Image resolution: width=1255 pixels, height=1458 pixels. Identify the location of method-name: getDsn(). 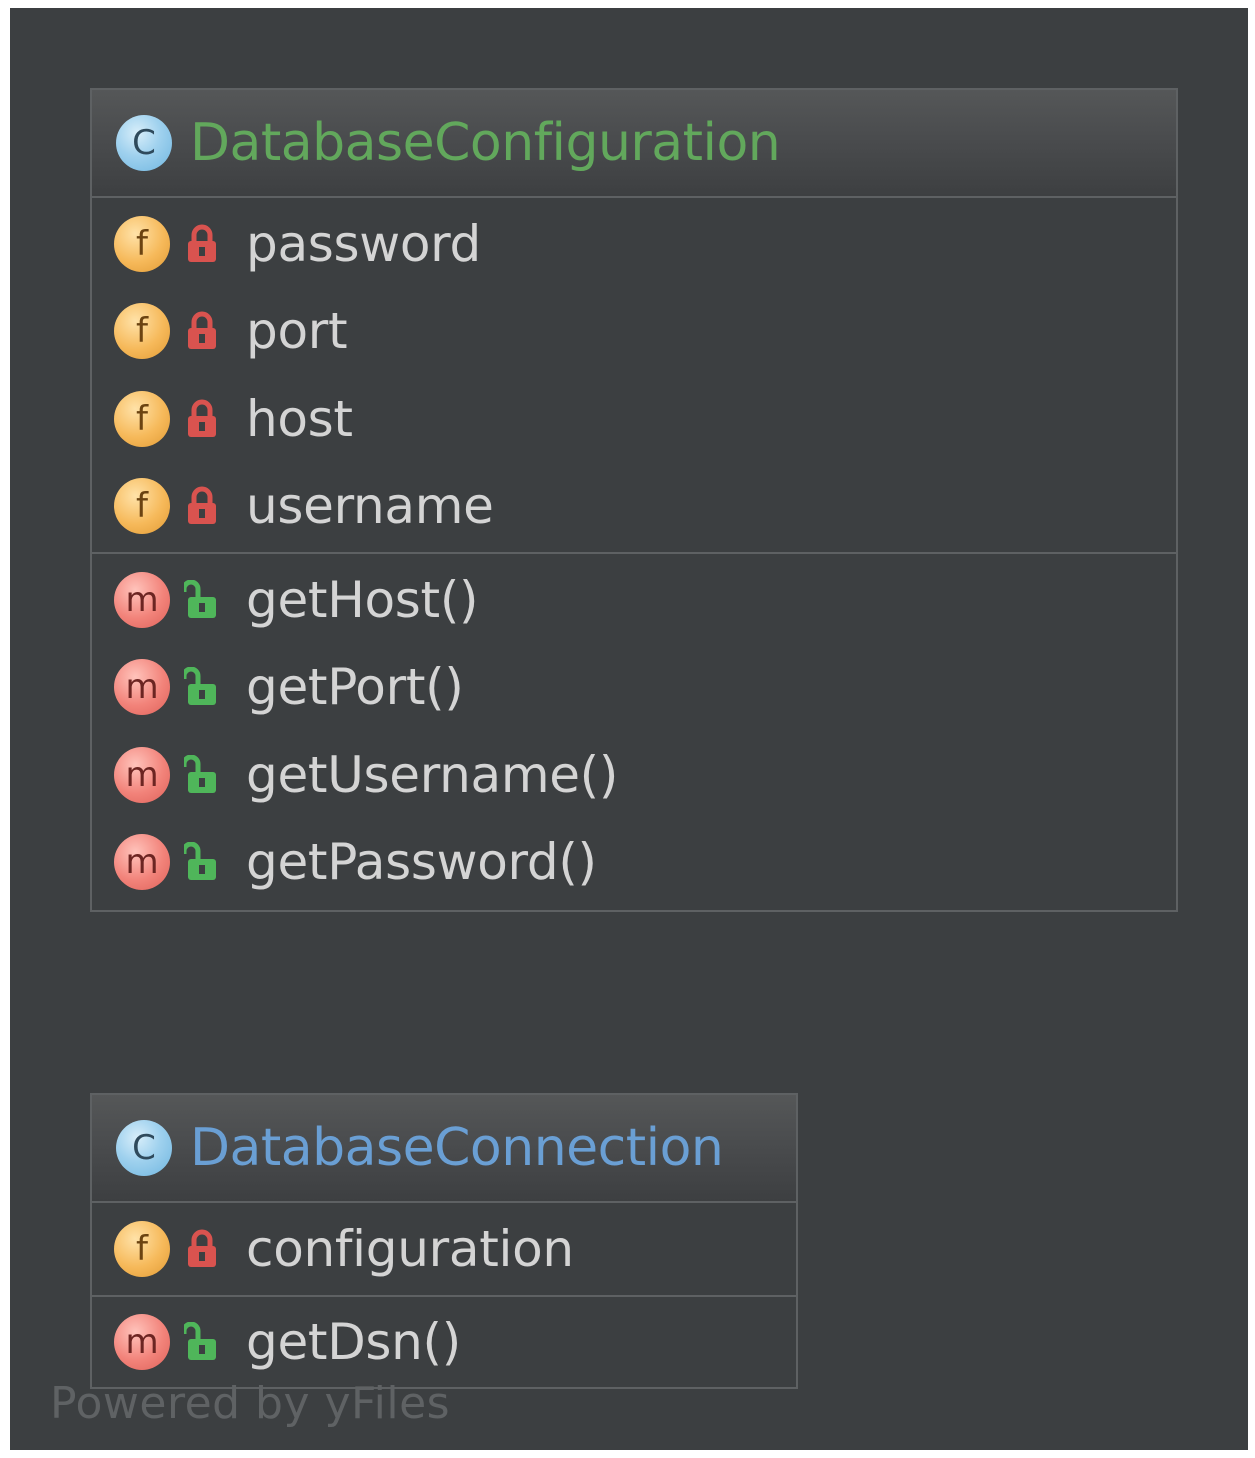
(353, 1342).